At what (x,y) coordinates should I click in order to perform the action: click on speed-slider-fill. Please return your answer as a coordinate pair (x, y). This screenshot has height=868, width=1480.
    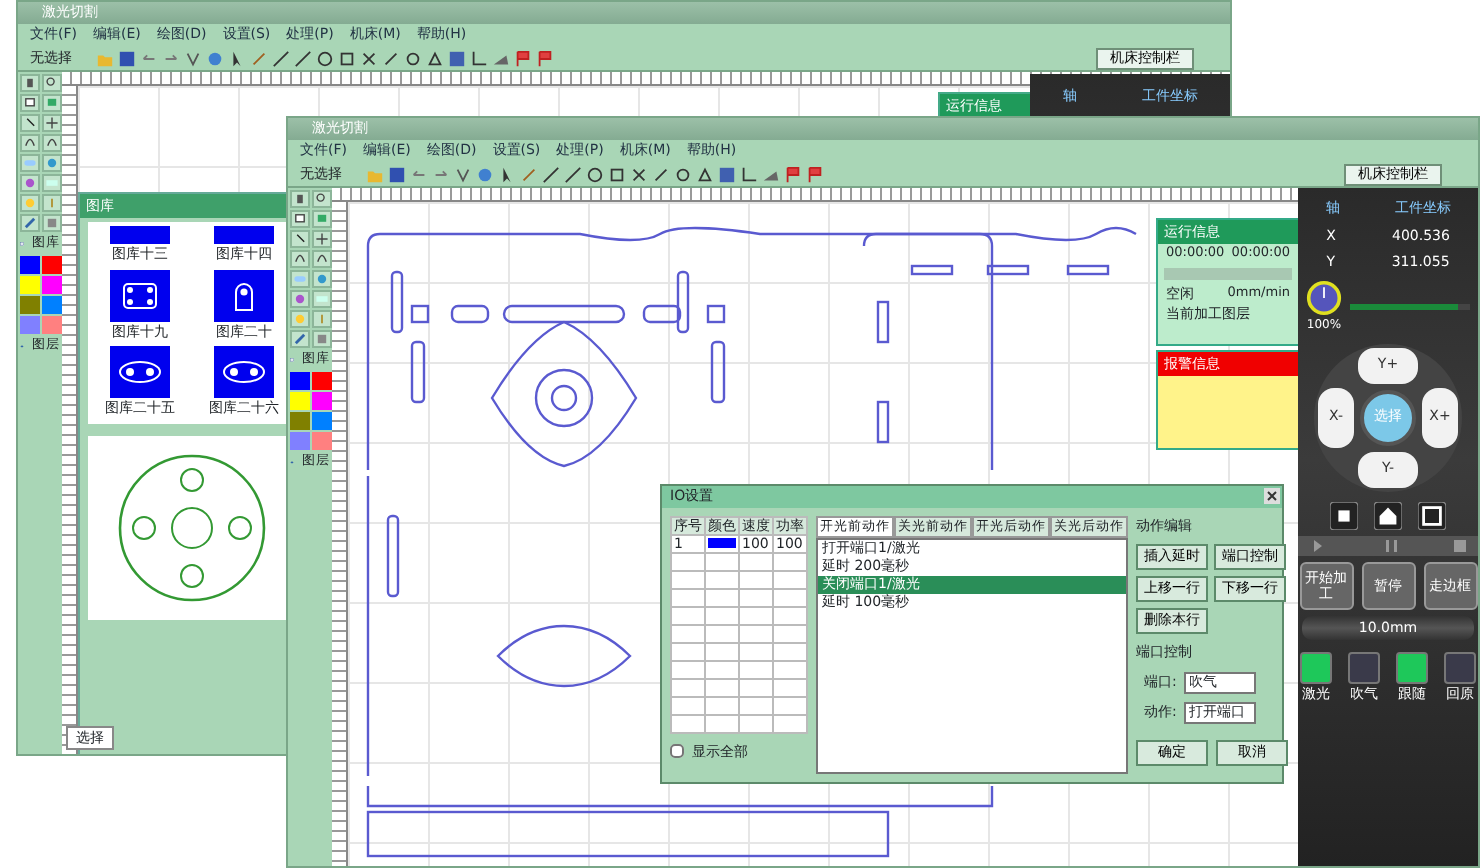
    Looking at the image, I should click on (1404, 306).